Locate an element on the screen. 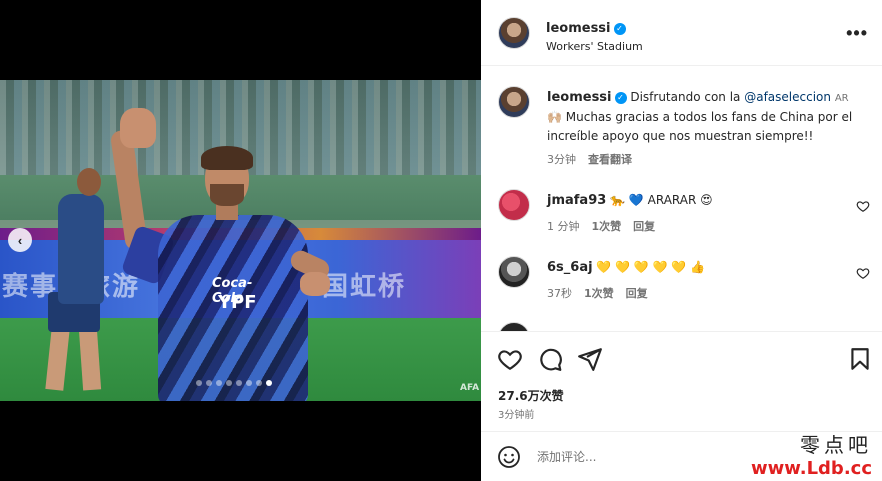 Image resolution: width=882 pixels, height=481 pixels. action-bar: 27.6万次赞 3分钟前 is located at coordinates (681, 381).